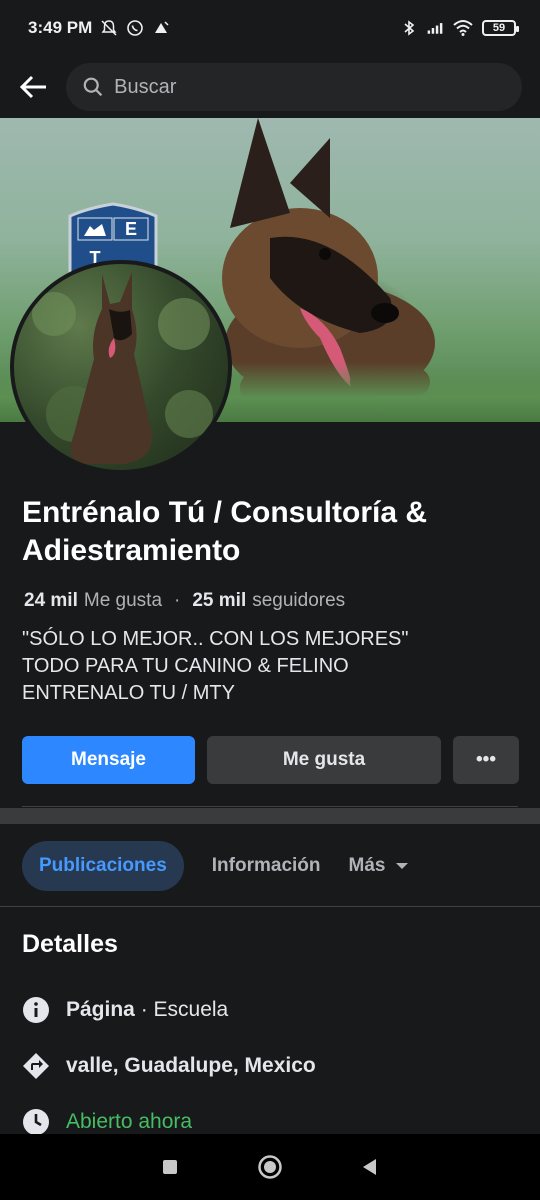 The width and height of the screenshot is (540, 1200). I want to click on battery-level: 59, so click(499, 28).